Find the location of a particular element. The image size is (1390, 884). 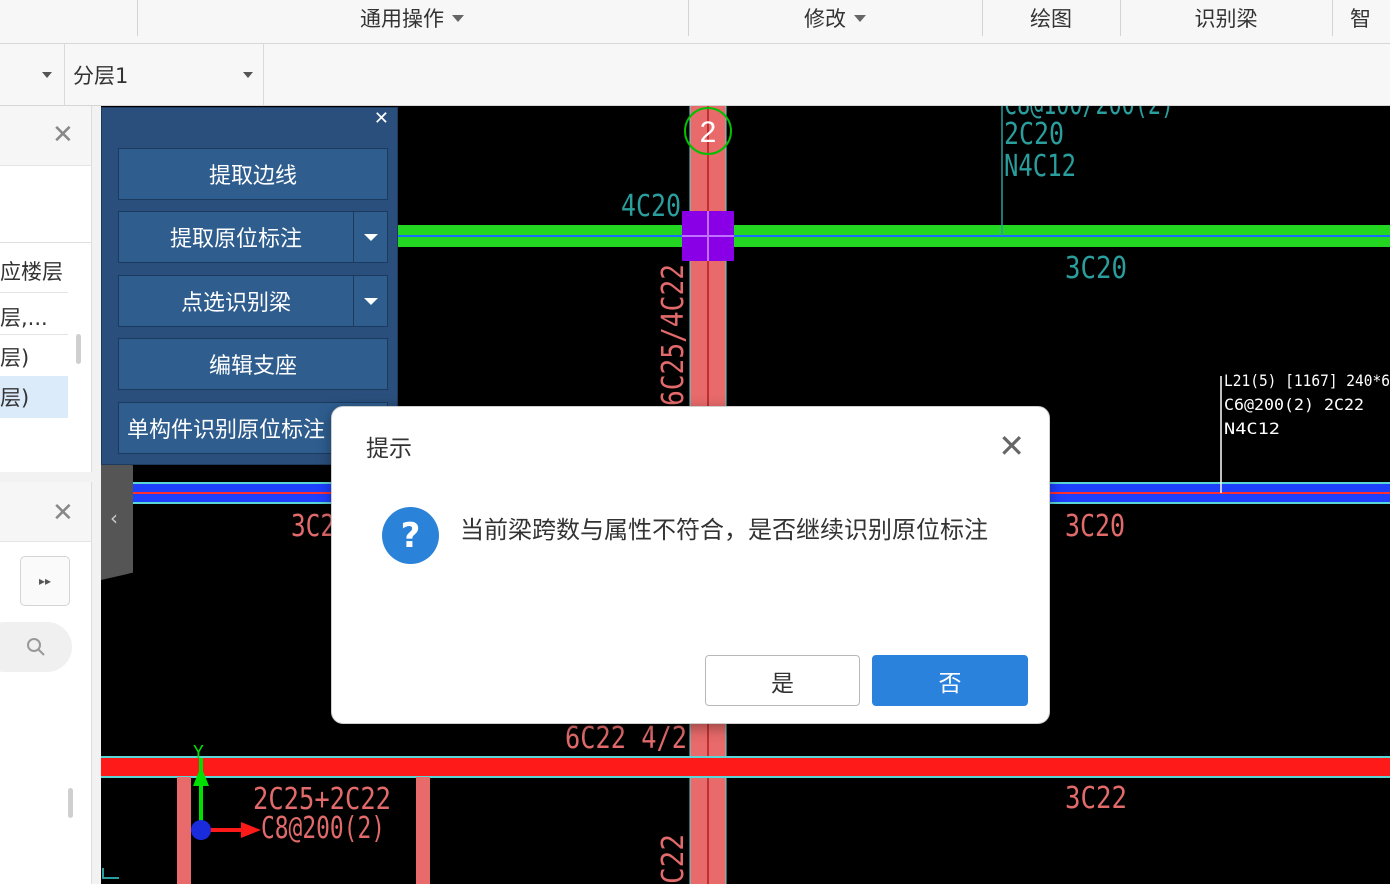

button-label: 编辑支座 is located at coordinates (252, 366).